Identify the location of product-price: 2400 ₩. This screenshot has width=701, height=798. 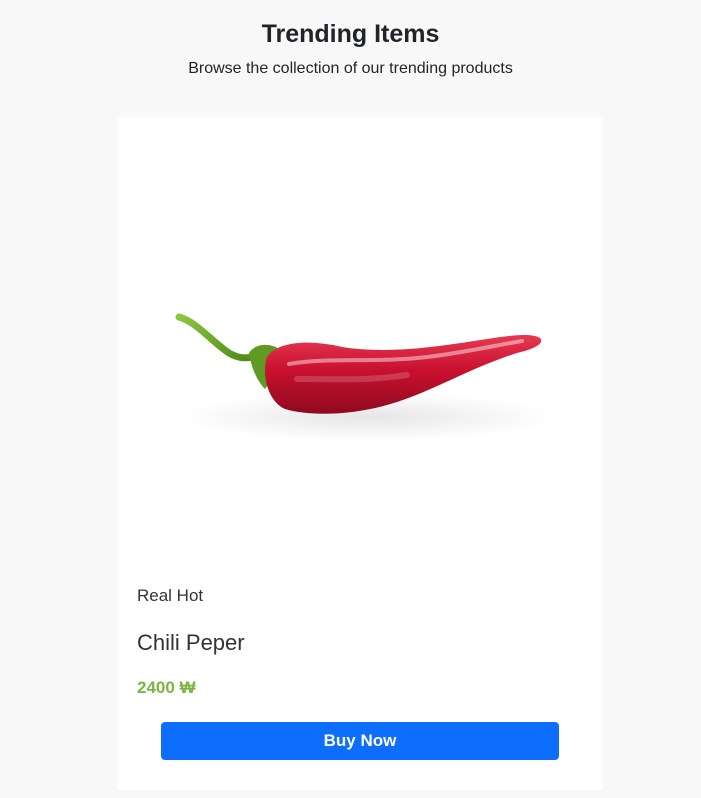
(166, 687).